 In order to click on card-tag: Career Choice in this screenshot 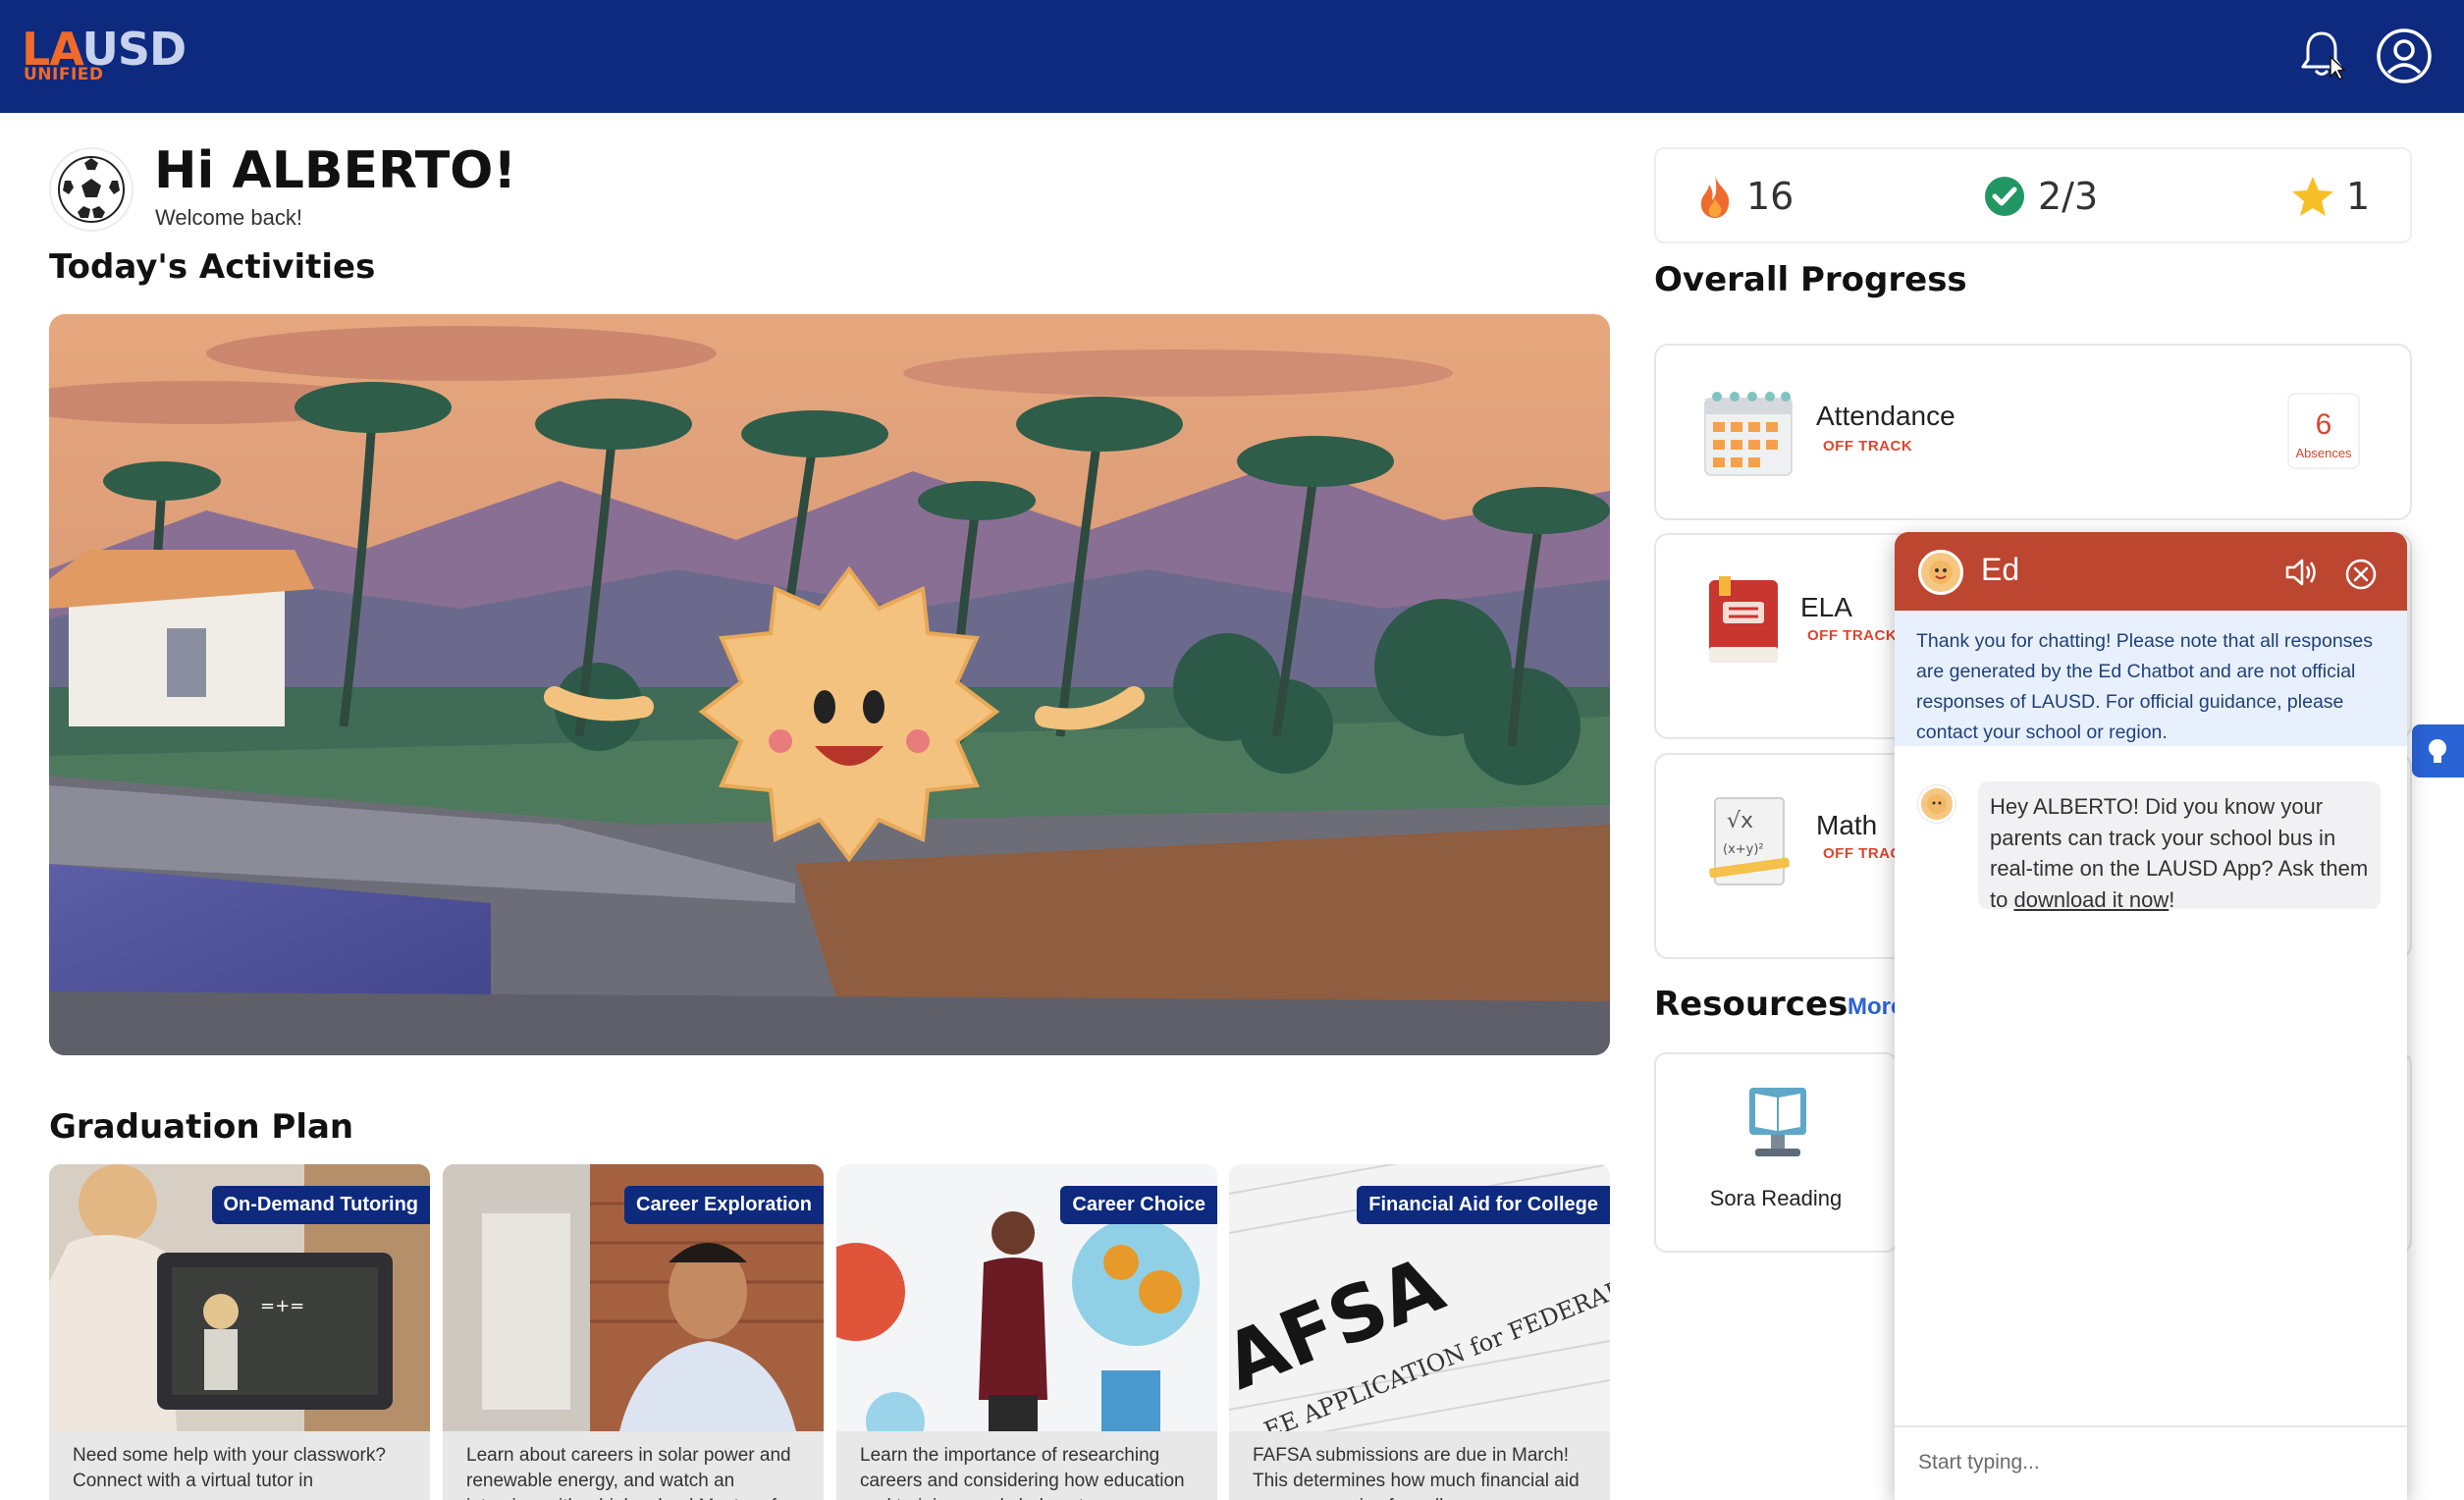, I will do `click(1138, 1205)`.